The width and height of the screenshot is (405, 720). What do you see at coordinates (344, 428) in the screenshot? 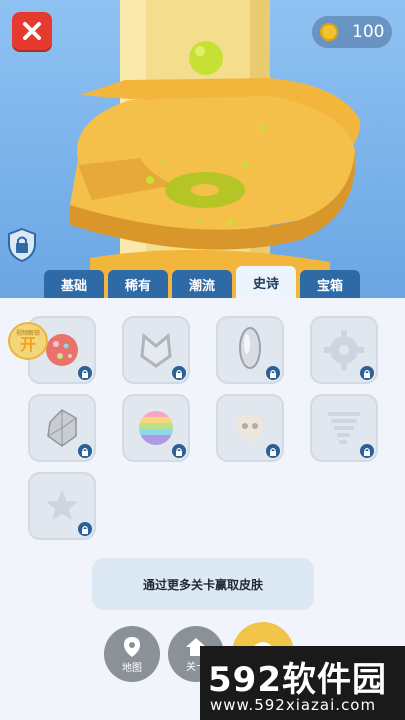
I see `skin-slot-tornado` at bounding box center [344, 428].